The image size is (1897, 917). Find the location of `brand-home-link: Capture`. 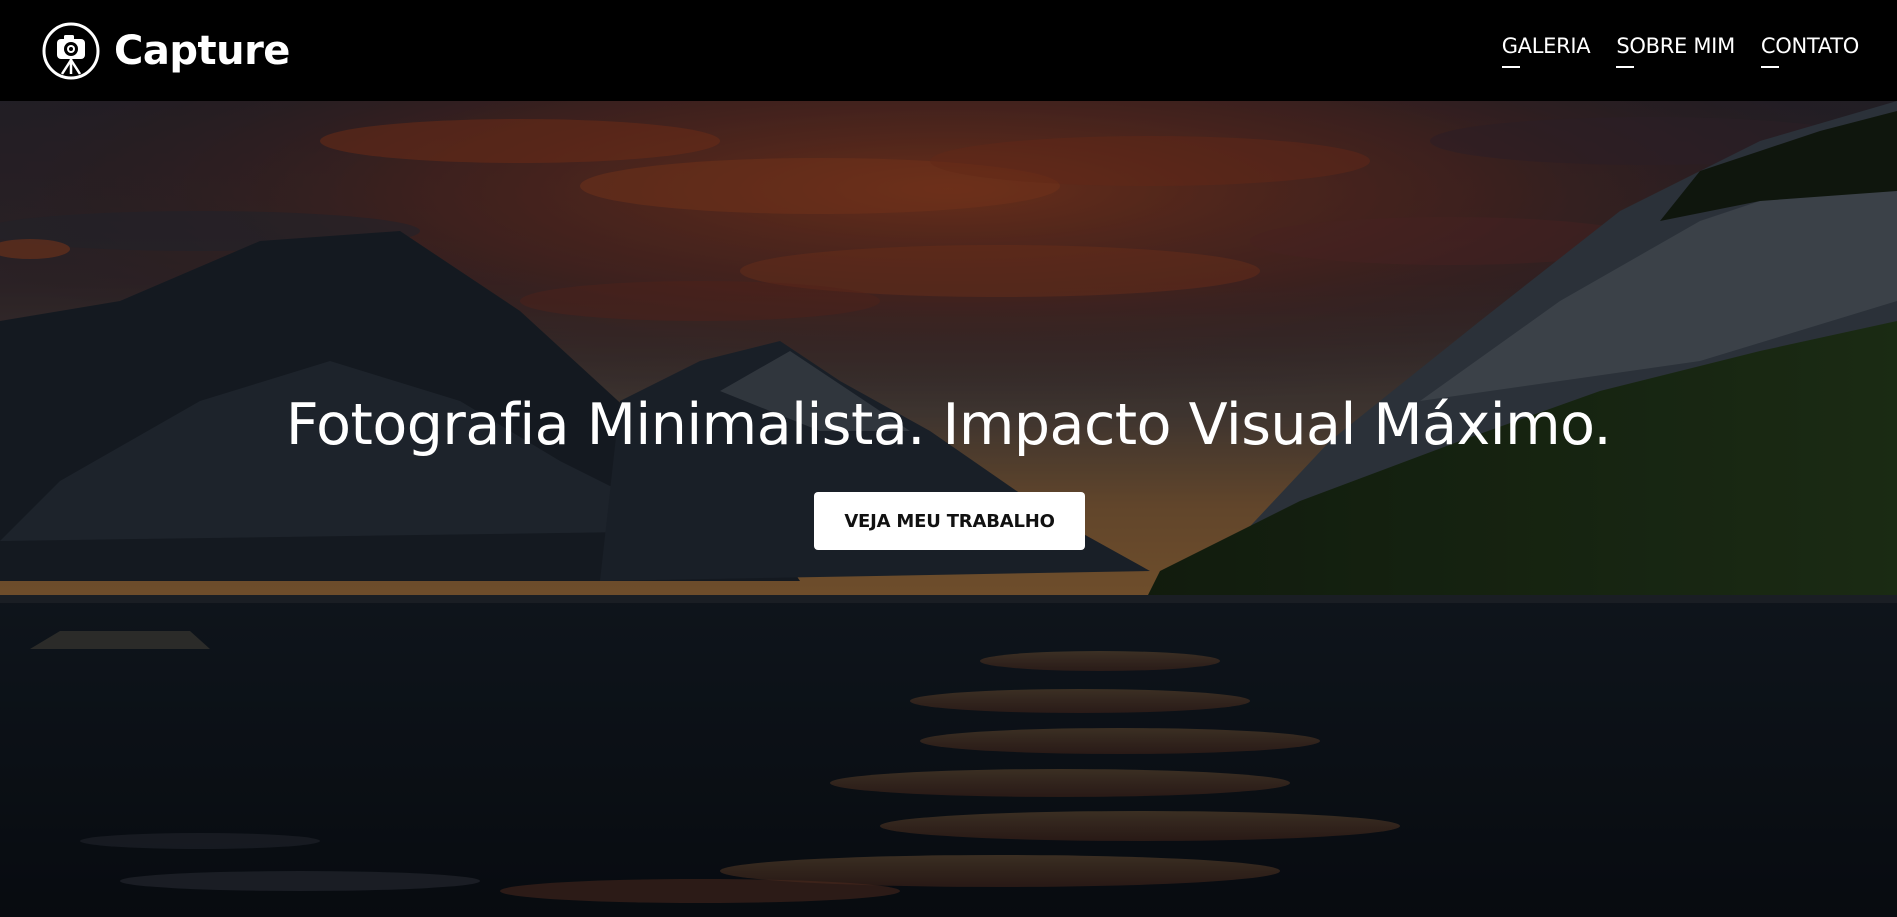

brand-home-link: Capture is located at coordinates (166, 51).